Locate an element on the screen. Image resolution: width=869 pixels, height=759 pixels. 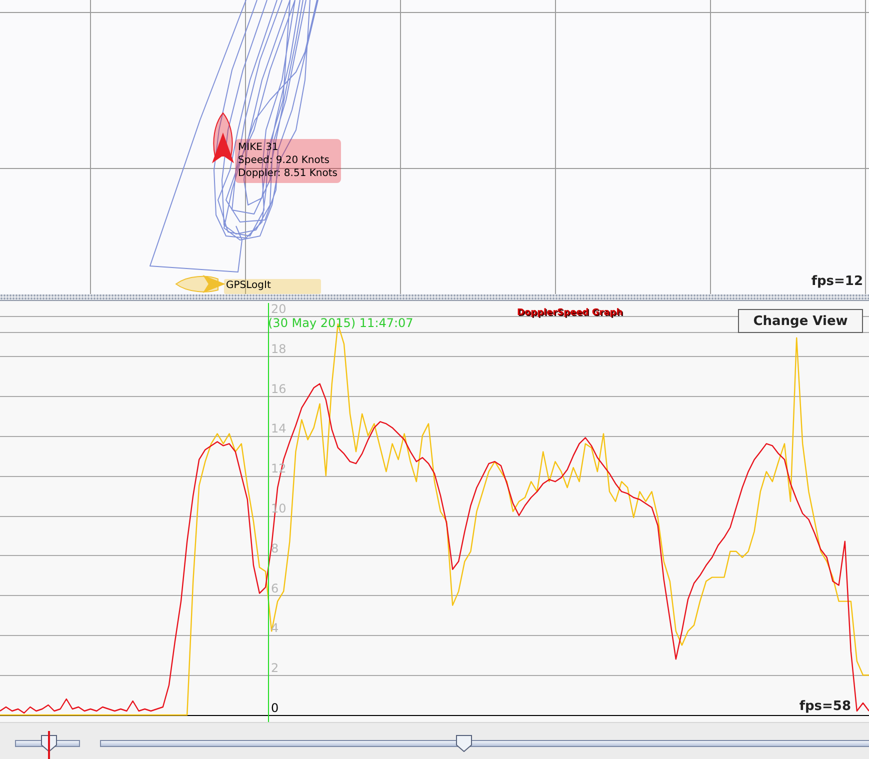
y-tick-label: 14 is located at coordinates (278, 429).